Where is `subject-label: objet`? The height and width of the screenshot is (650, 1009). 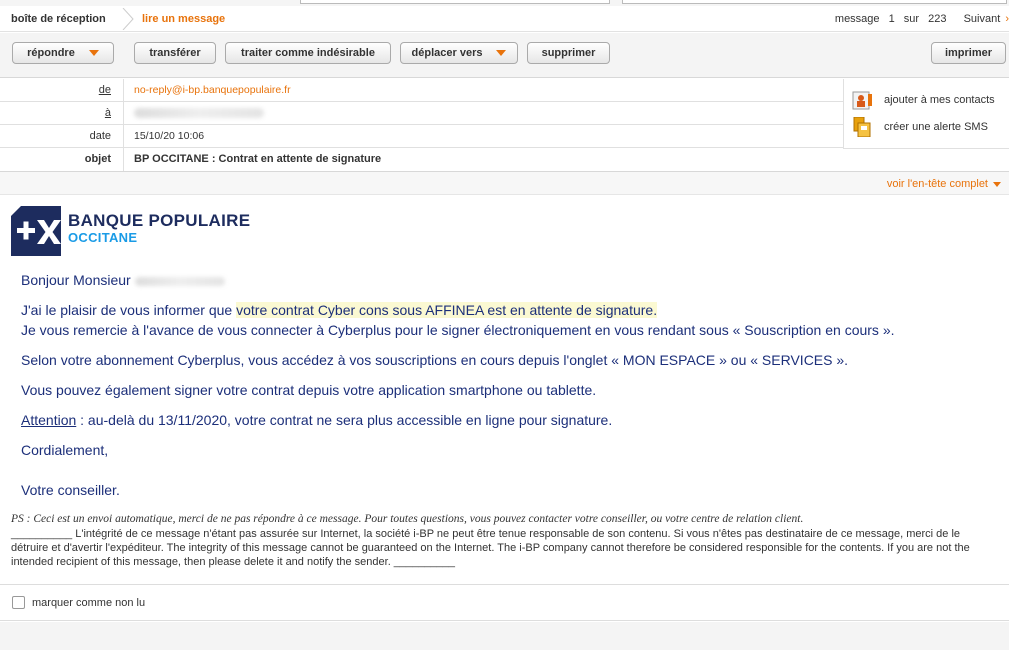 subject-label: objet is located at coordinates (62, 159).